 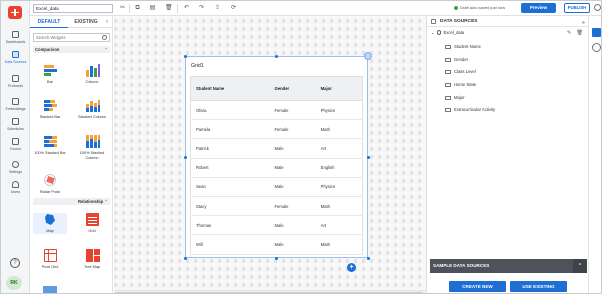 I want to click on expand-panel-icon: », so click(x=583, y=23).